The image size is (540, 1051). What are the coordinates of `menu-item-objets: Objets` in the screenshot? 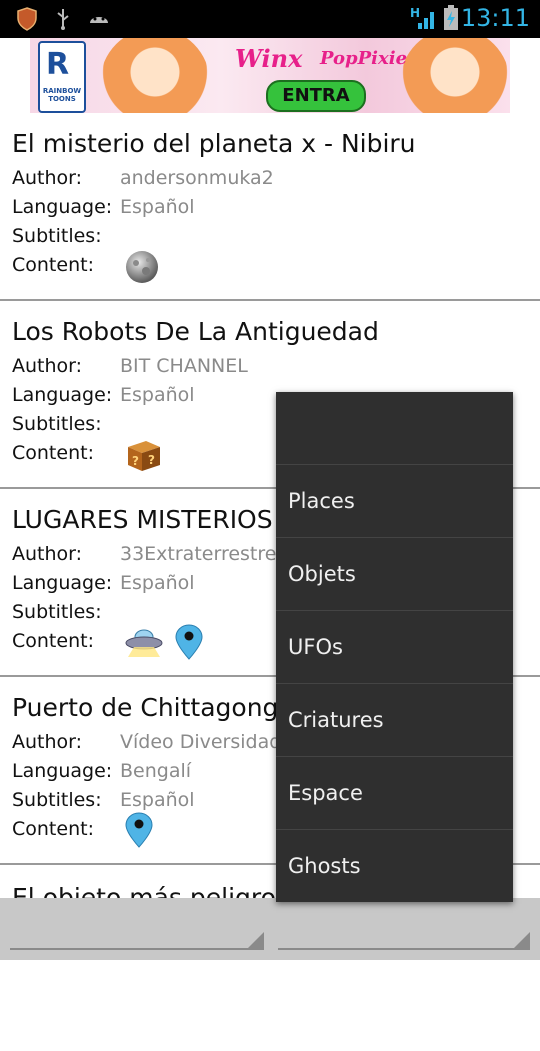 It's located at (394, 574).